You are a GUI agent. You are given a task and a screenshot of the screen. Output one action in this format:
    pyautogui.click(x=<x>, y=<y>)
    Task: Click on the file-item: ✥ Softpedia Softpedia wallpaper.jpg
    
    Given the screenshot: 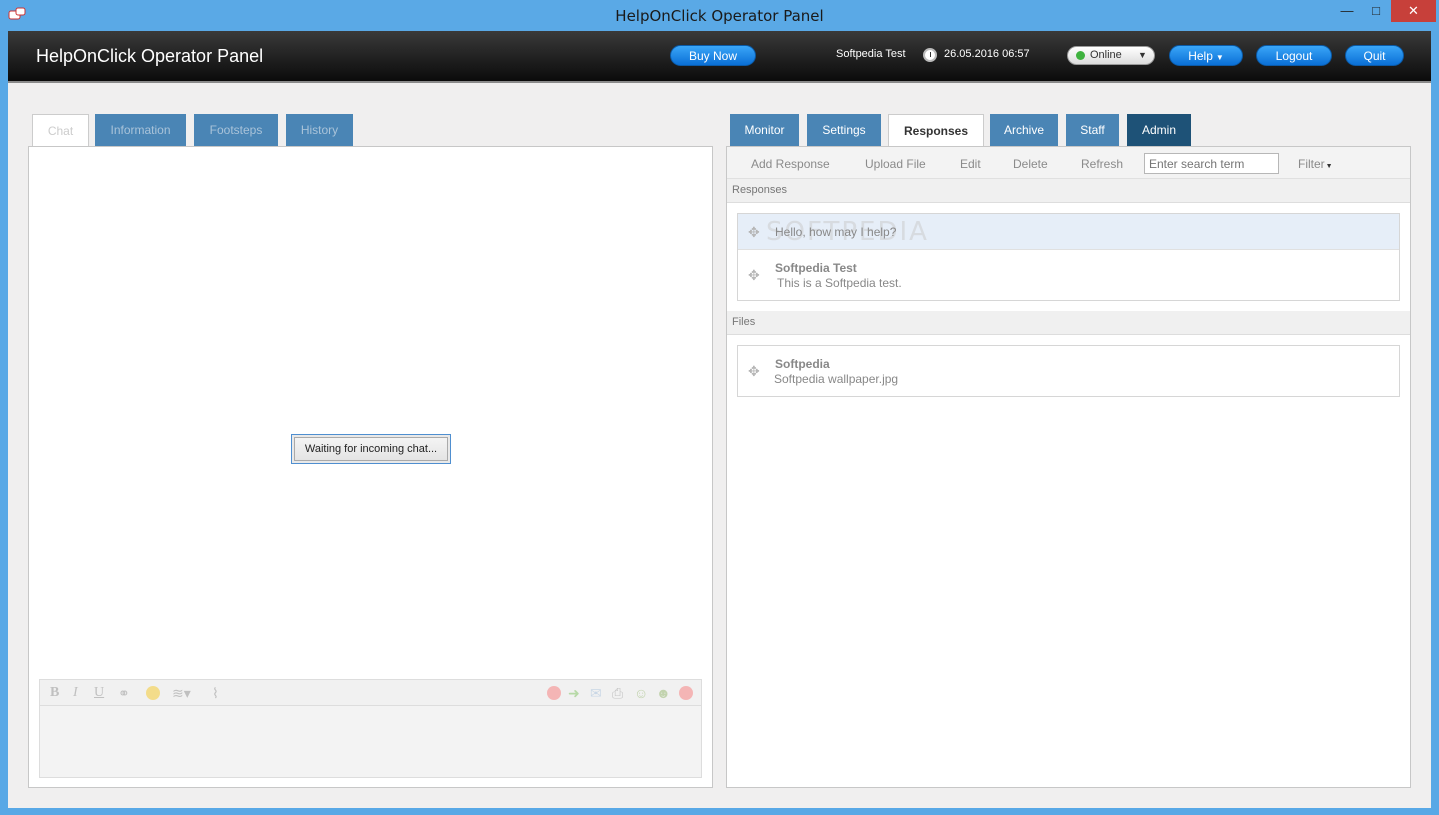 What is the action you would take?
    pyautogui.click(x=1068, y=371)
    